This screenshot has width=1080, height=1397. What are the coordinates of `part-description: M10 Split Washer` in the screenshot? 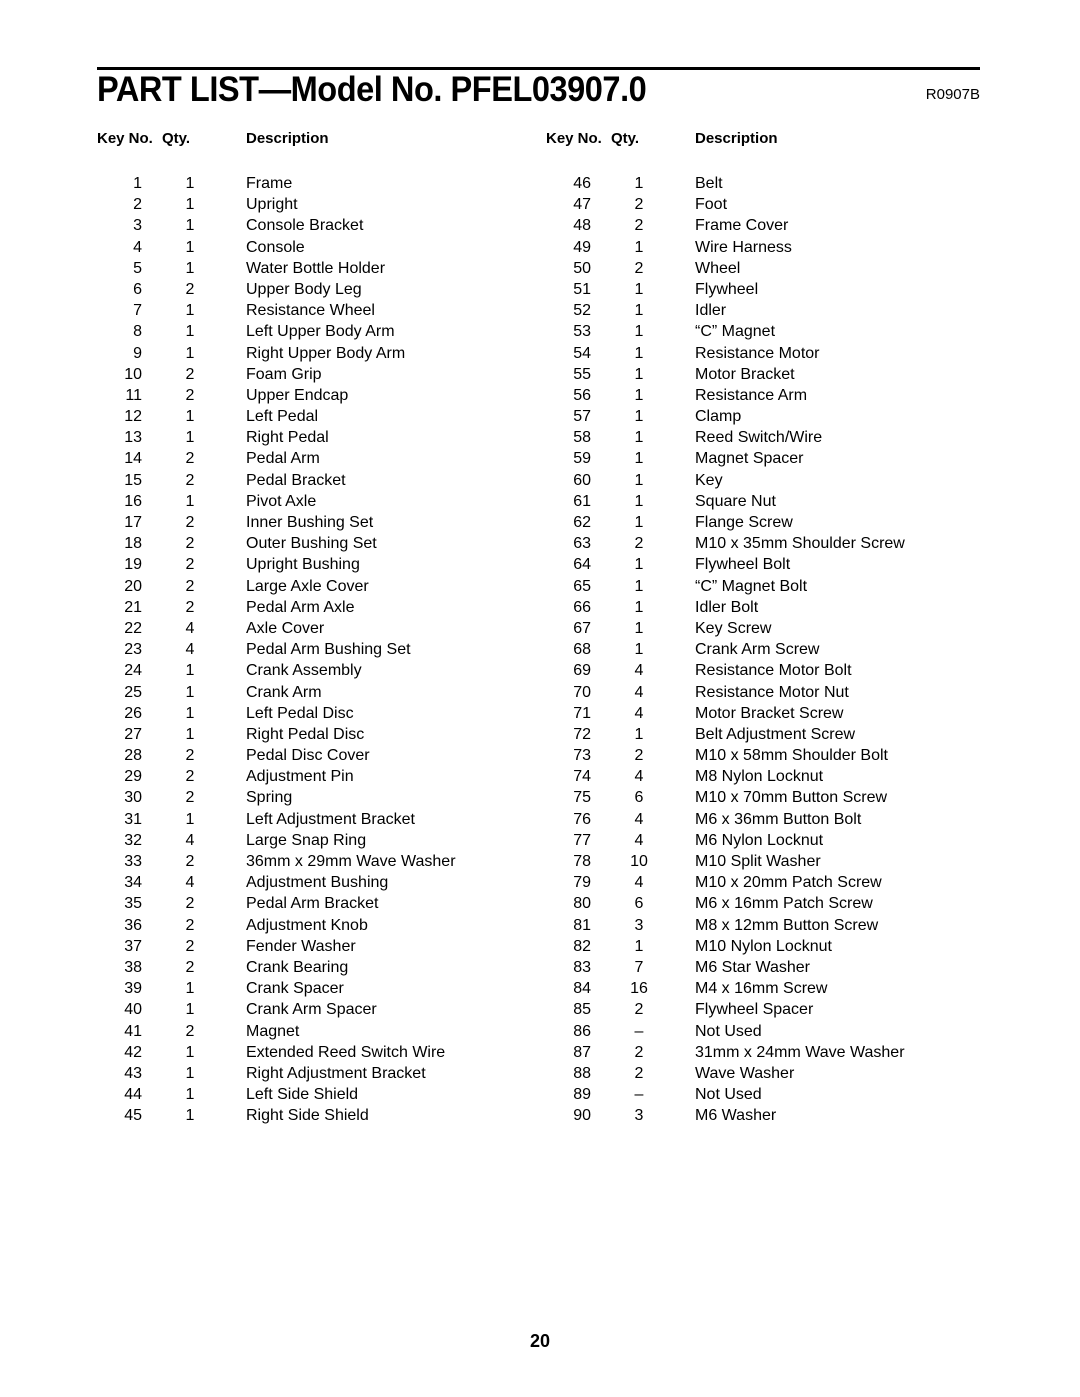 It's located at (758, 861).